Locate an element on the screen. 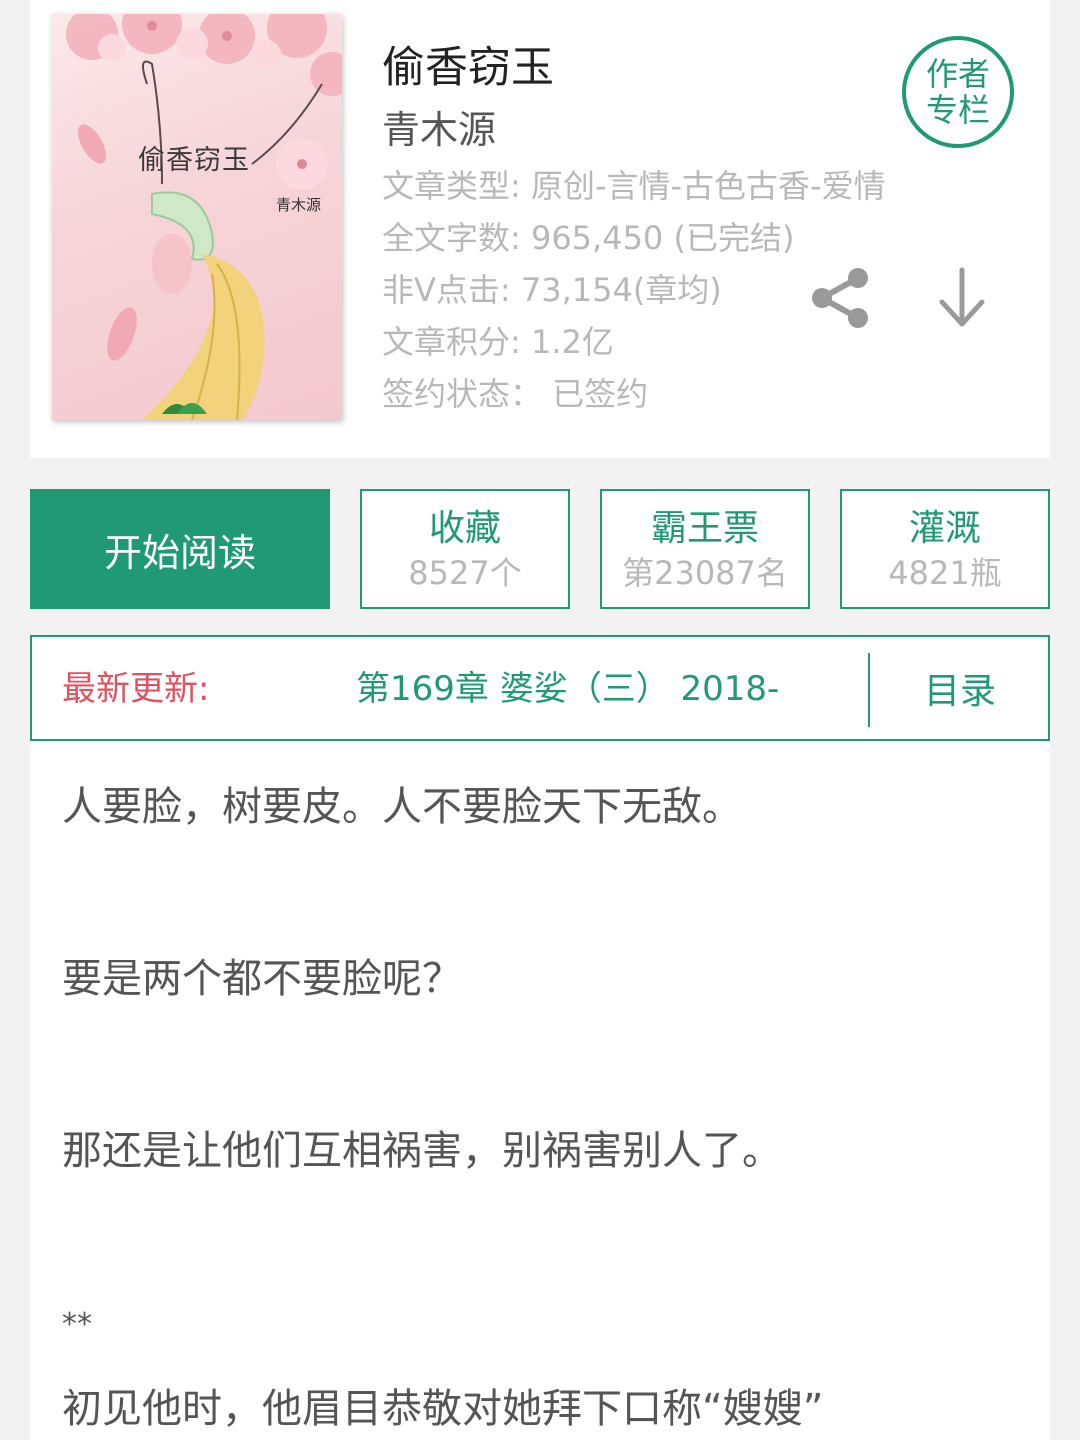 This screenshot has height=1440, width=1080. favorite-button: 收藏 8527个 is located at coordinates (465, 549).